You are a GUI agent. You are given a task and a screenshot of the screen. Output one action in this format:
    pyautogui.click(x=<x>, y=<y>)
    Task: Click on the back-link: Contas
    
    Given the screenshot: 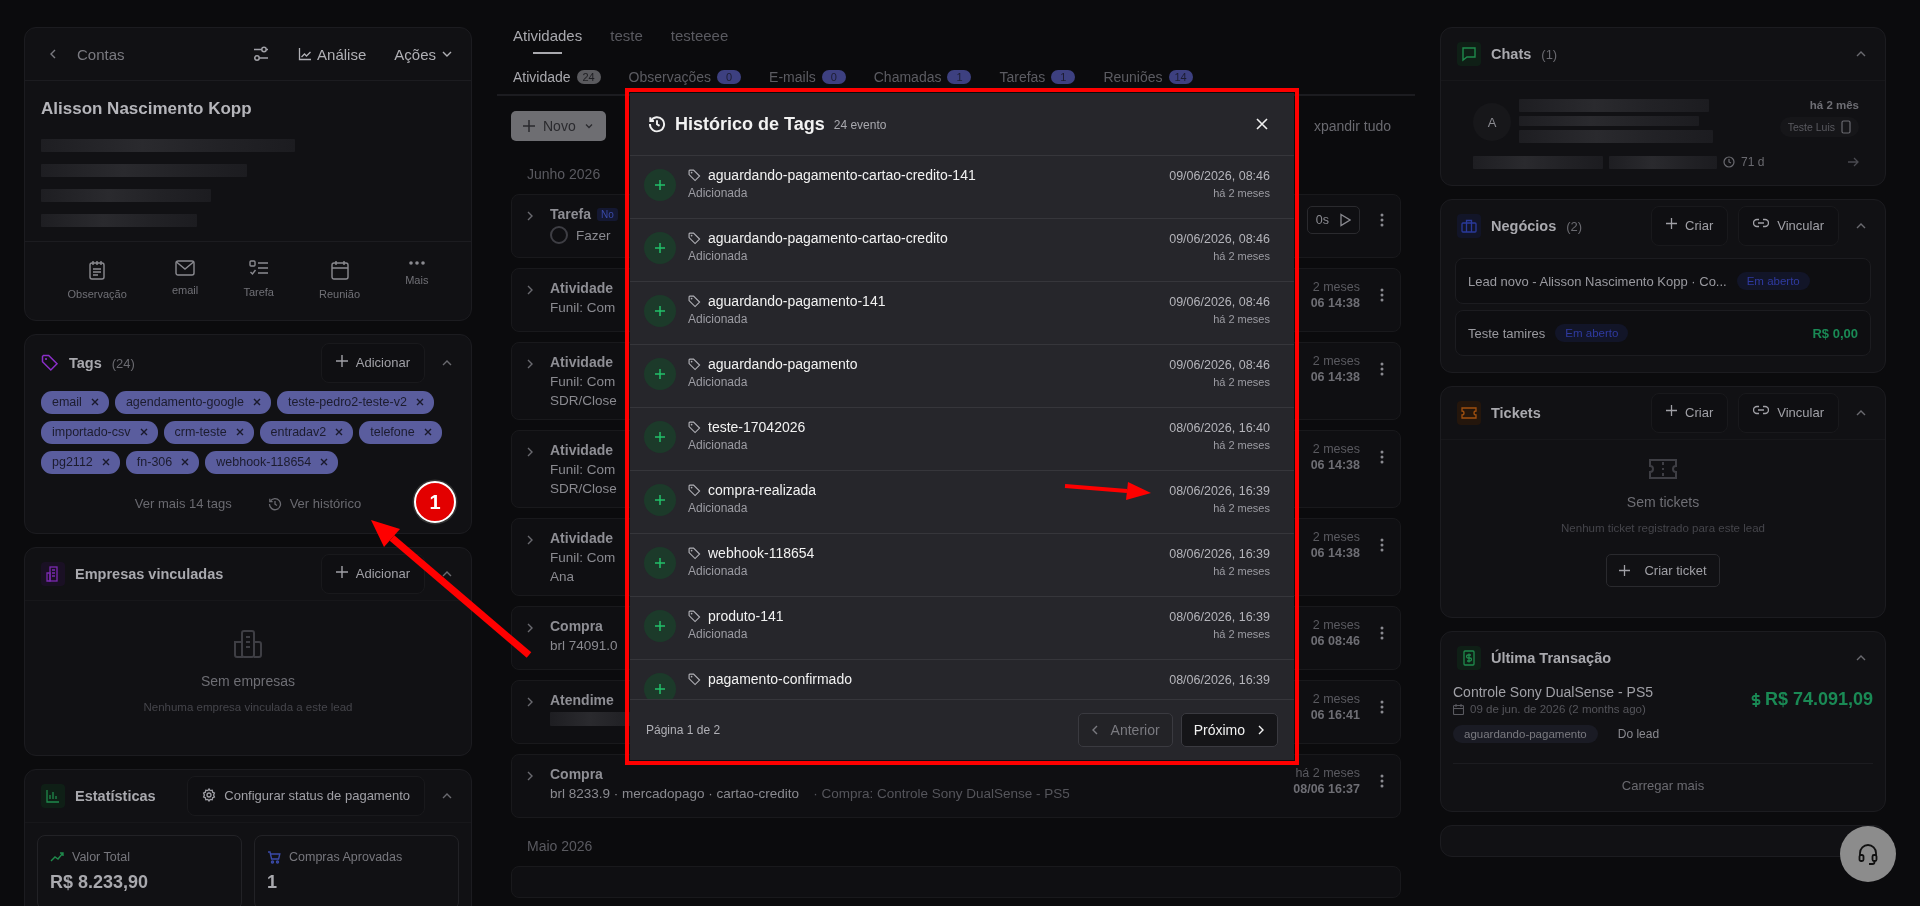 What is the action you would take?
    pyautogui.click(x=86, y=54)
    